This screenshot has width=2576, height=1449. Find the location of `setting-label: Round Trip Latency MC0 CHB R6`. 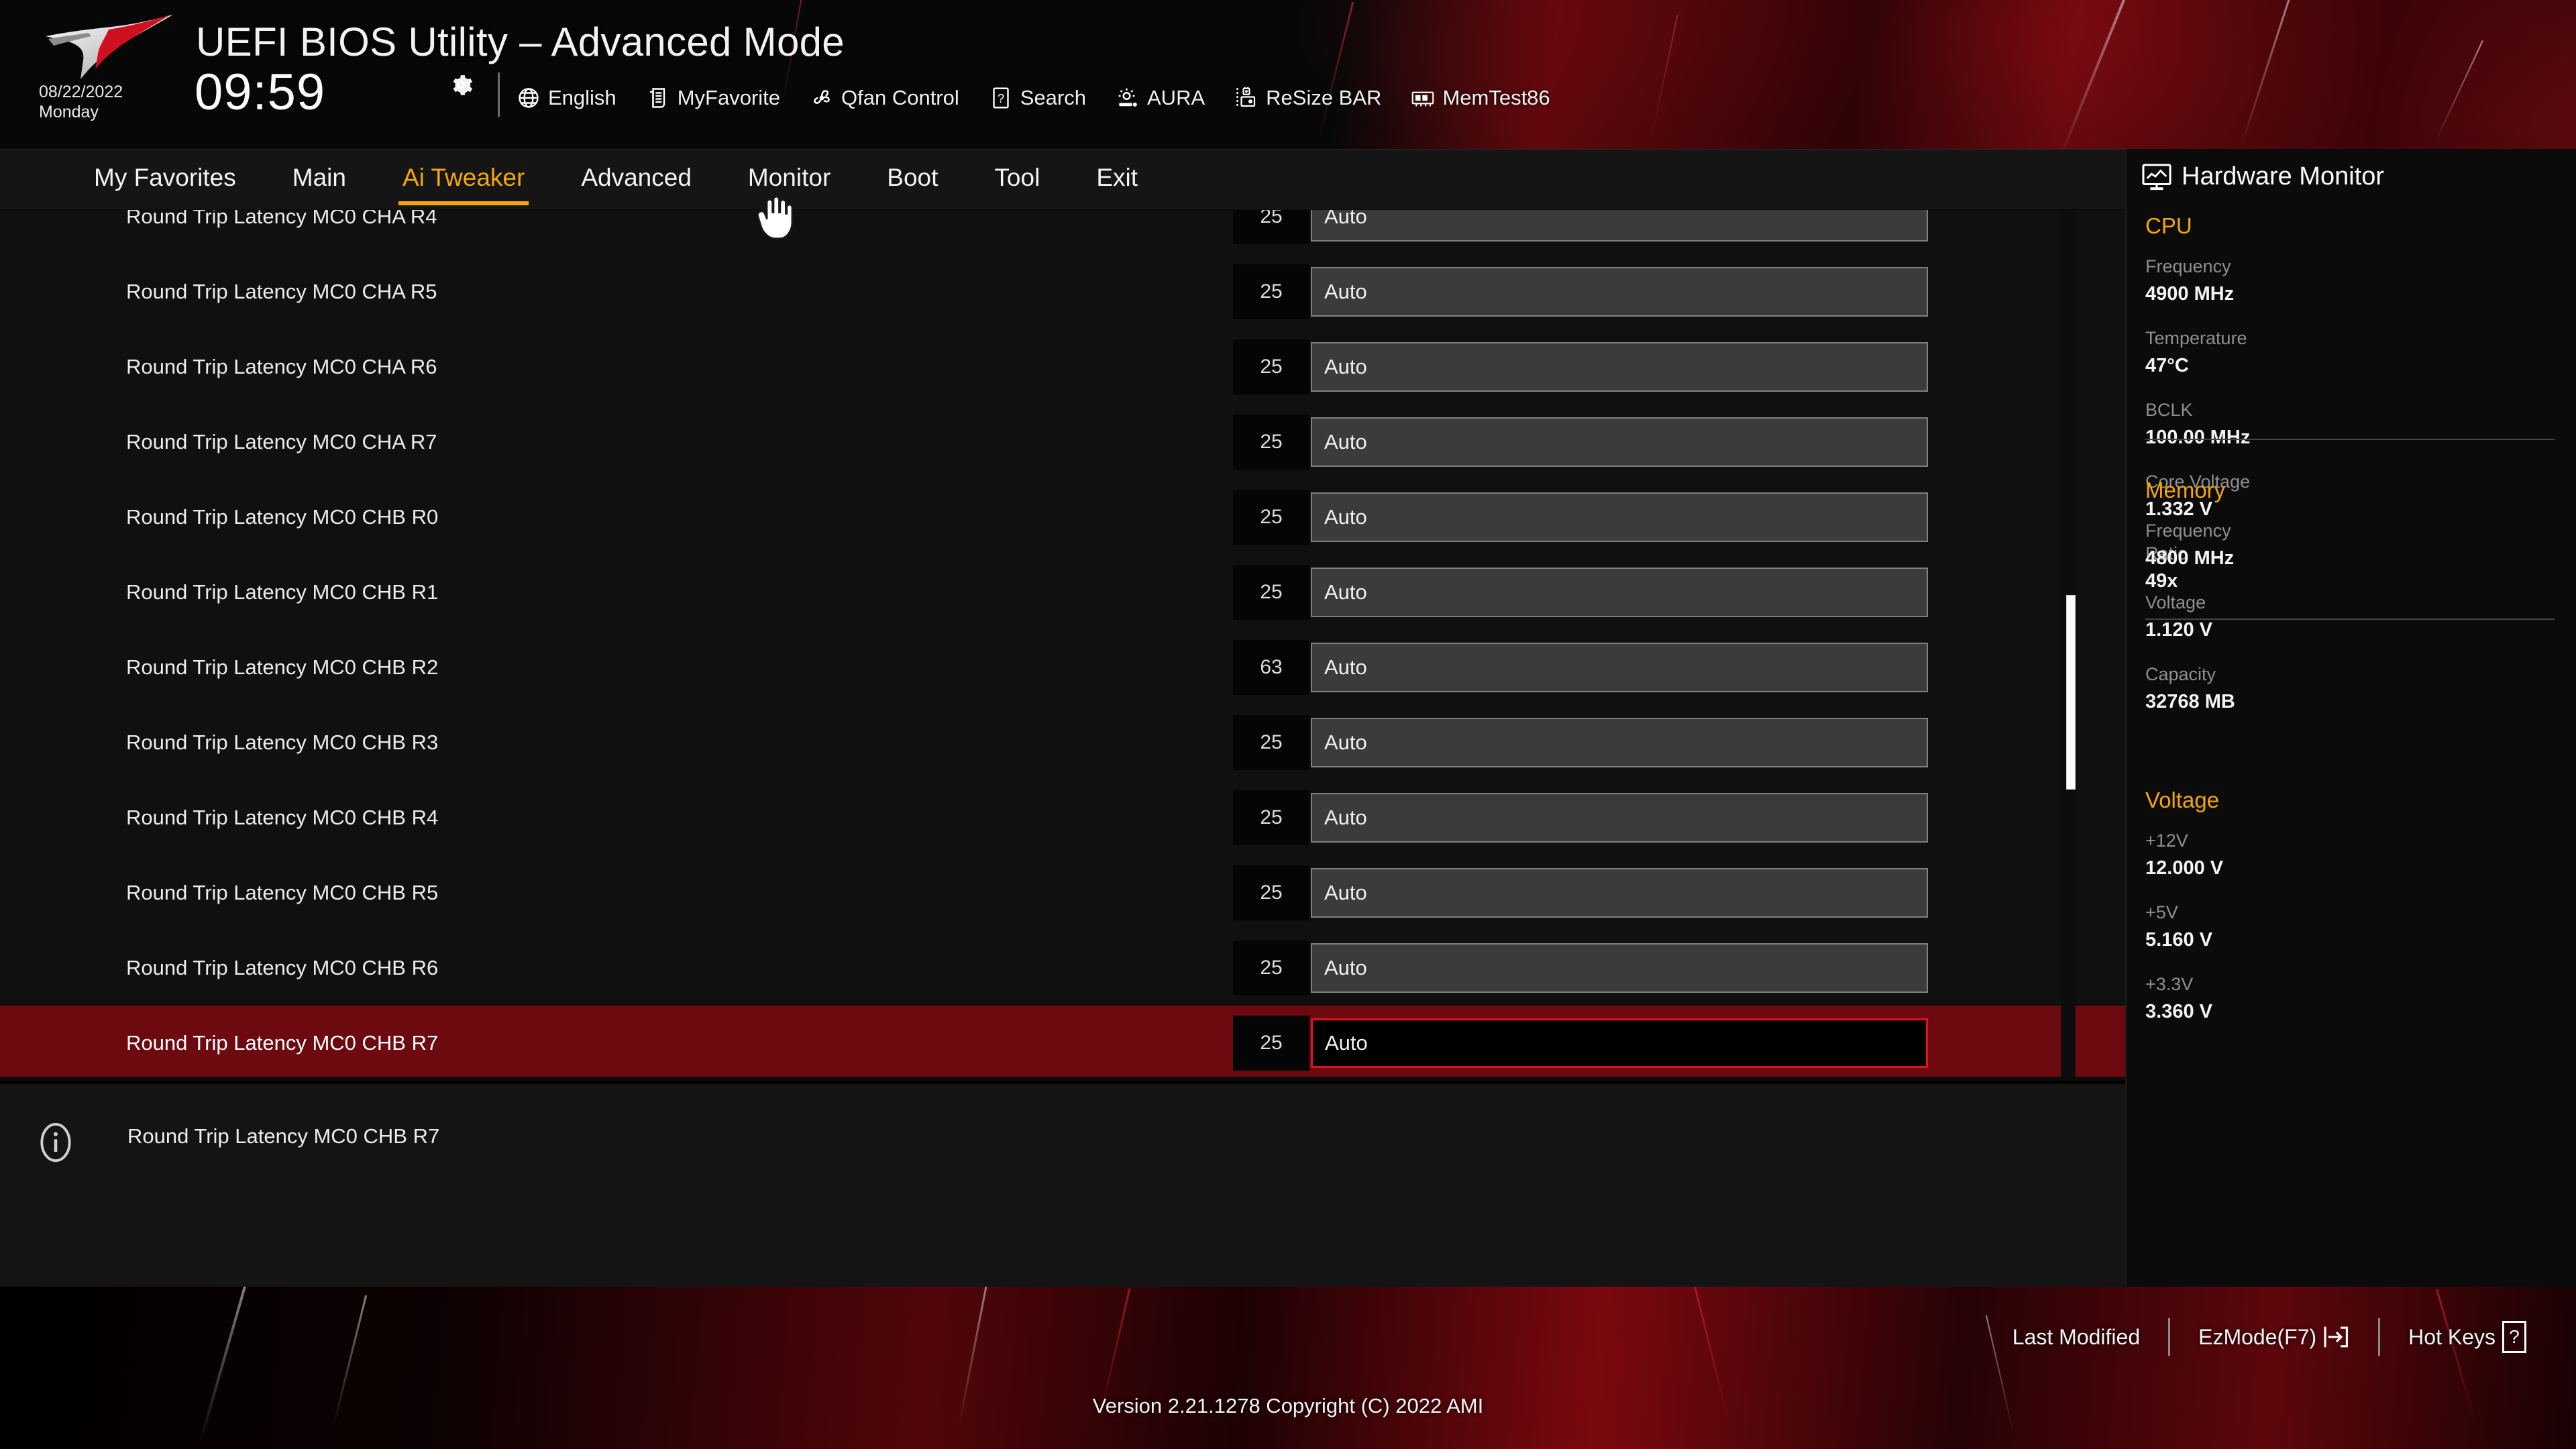

setting-label: Round Trip Latency MC0 CHB R6 is located at coordinates (282, 967).